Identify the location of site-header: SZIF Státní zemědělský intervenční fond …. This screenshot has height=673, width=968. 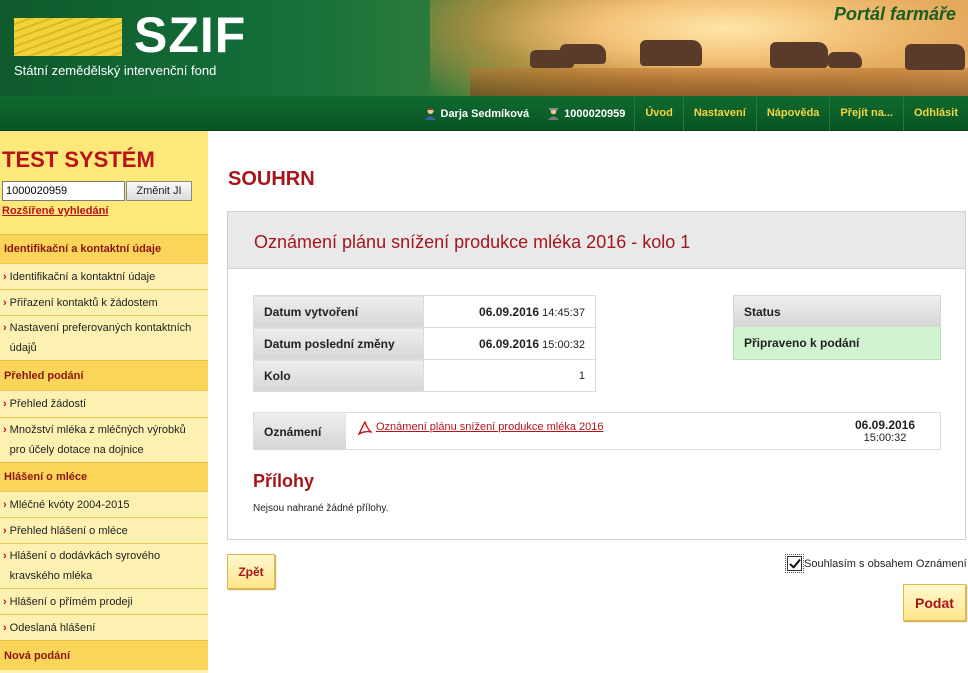
(484, 48).